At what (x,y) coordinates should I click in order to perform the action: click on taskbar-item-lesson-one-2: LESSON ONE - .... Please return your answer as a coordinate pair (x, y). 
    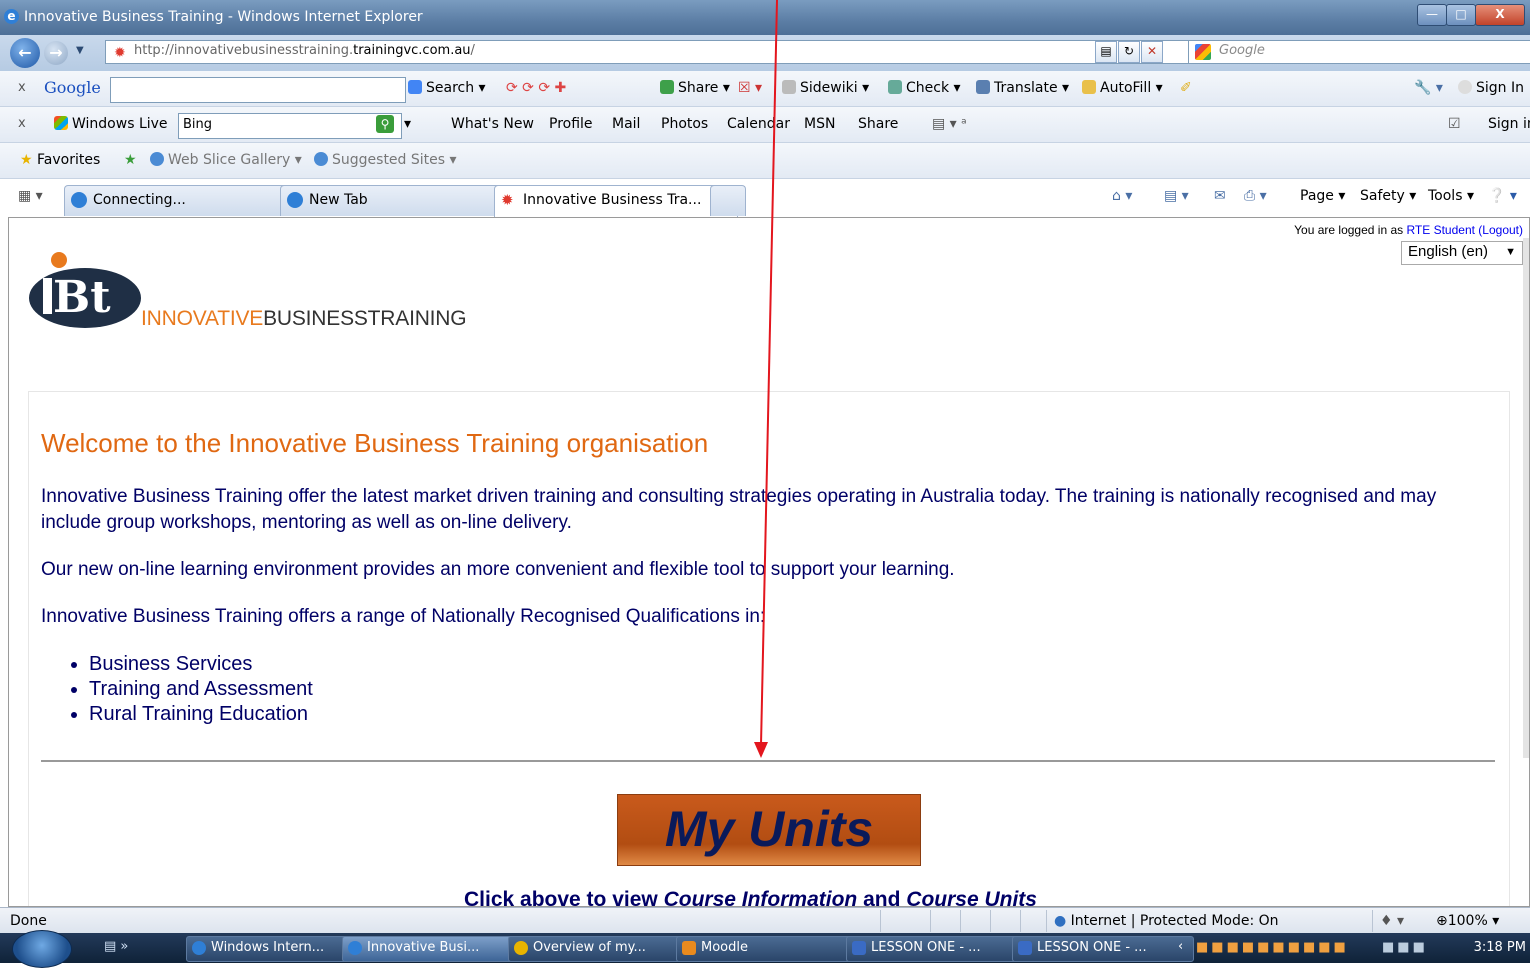
    Looking at the image, I should click on (1103, 949).